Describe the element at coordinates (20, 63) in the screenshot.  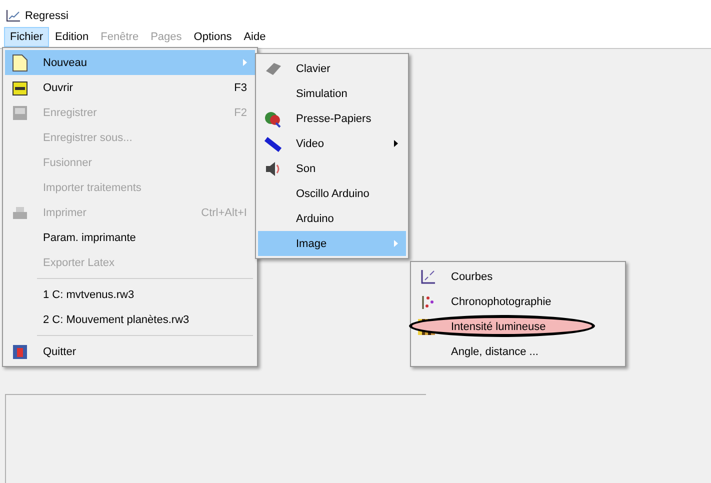
I see `page-icon` at that location.